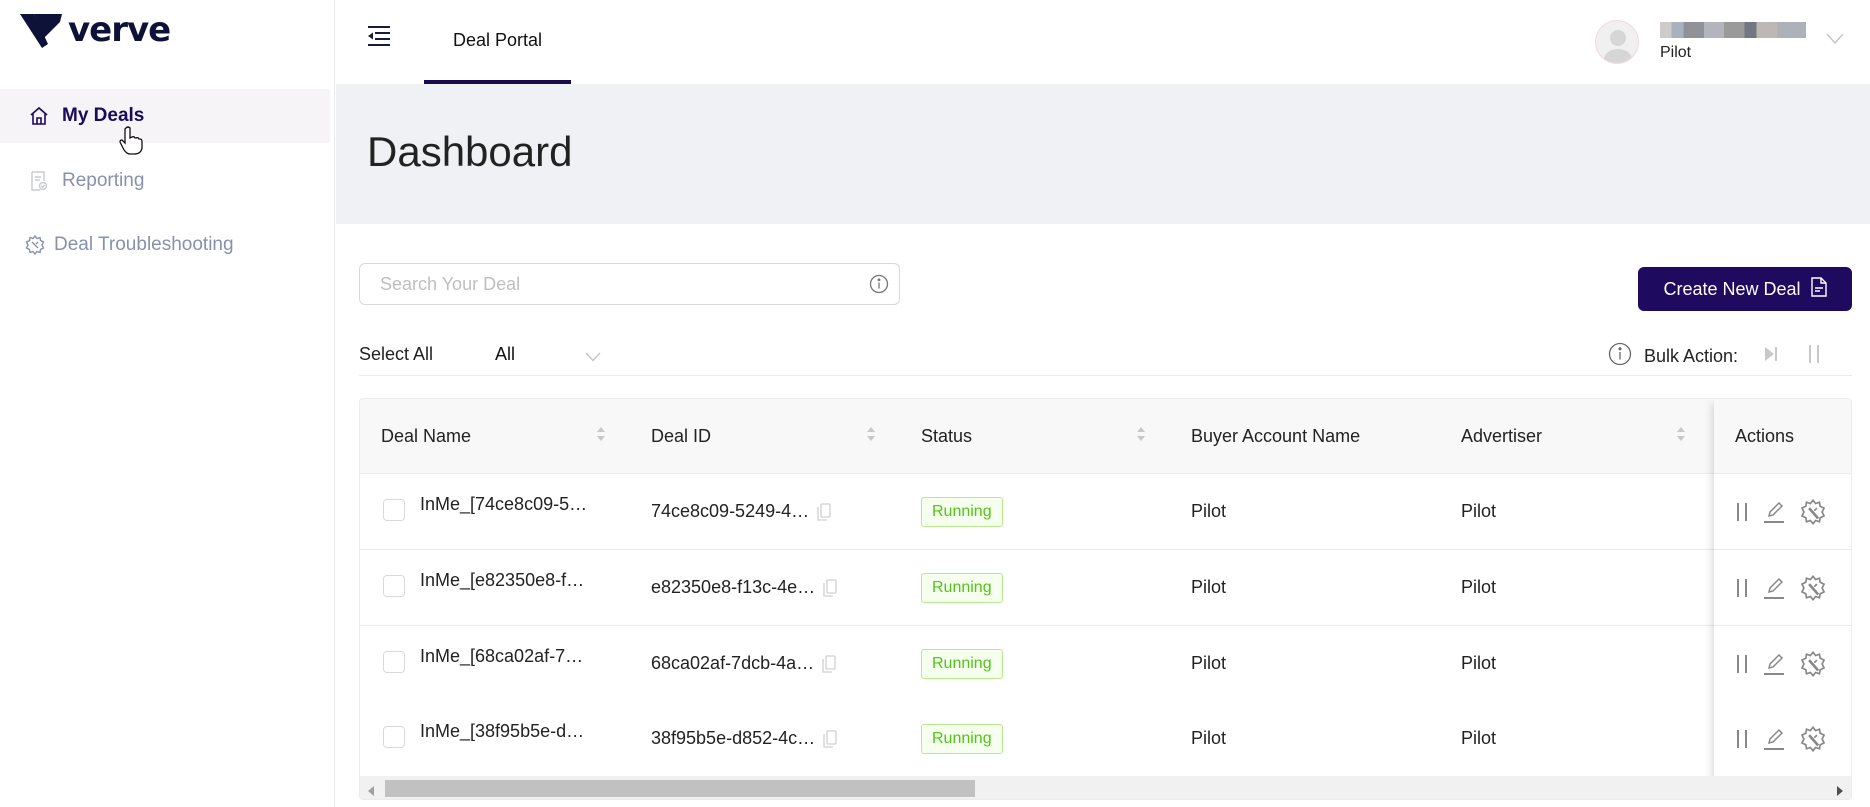 This screenshot has width=1870, height=807. I want to click on sidebar-item-deal-troubleshooting: Deal Troubleshooting, so click(165, 245).